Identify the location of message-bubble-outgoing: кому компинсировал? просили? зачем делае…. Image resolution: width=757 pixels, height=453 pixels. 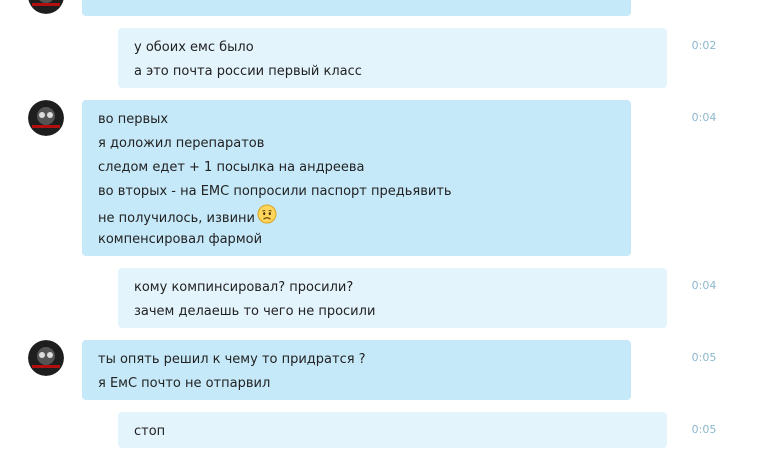
(392, 298).